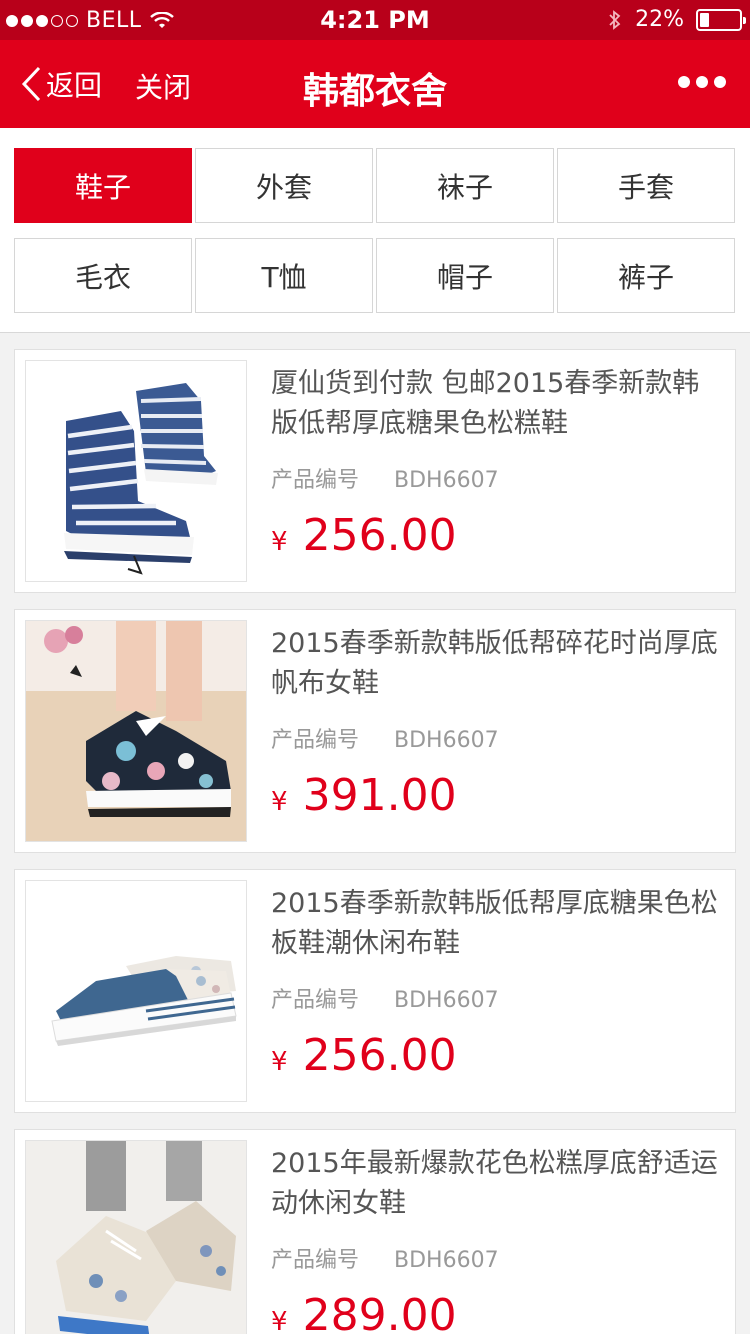  Describe the element at coordinates (646, 275) in the screenshot. I see `category-tab-pants: 裤子` at that location.